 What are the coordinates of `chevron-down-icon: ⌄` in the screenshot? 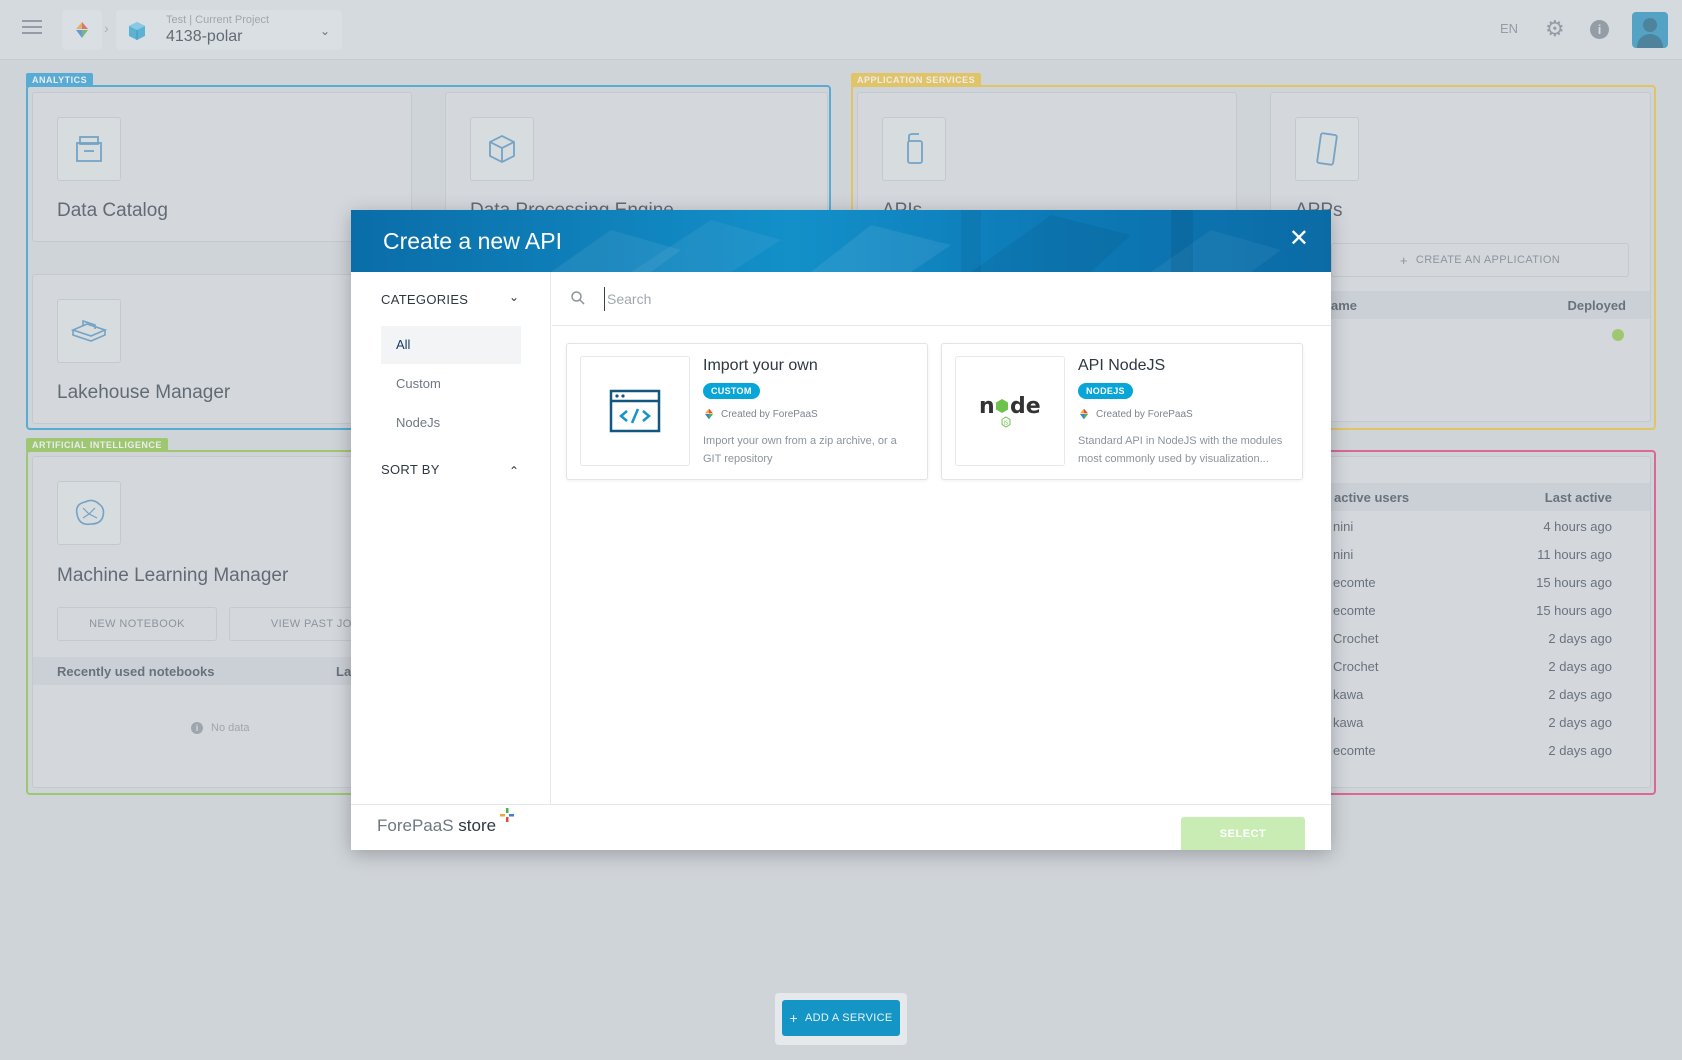 It's located at (514, 297).